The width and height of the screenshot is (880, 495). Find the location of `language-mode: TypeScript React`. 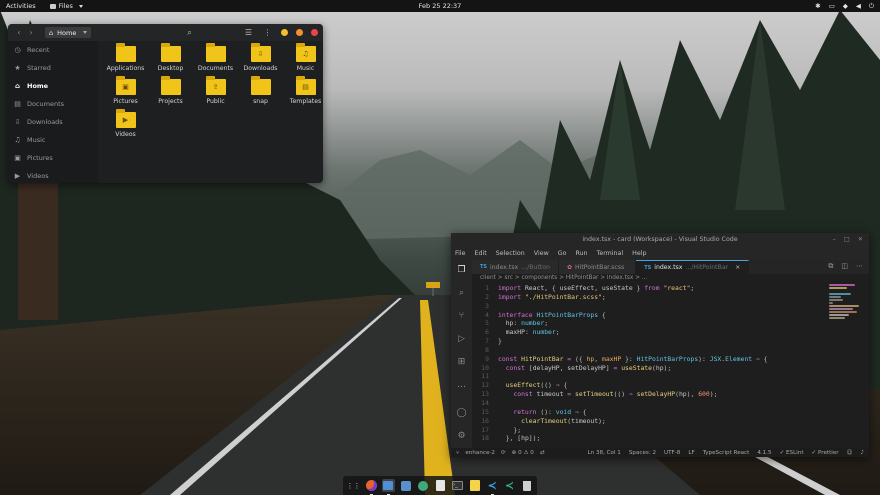

language-mode: TypeScript React is located at coordinates (726, 453).